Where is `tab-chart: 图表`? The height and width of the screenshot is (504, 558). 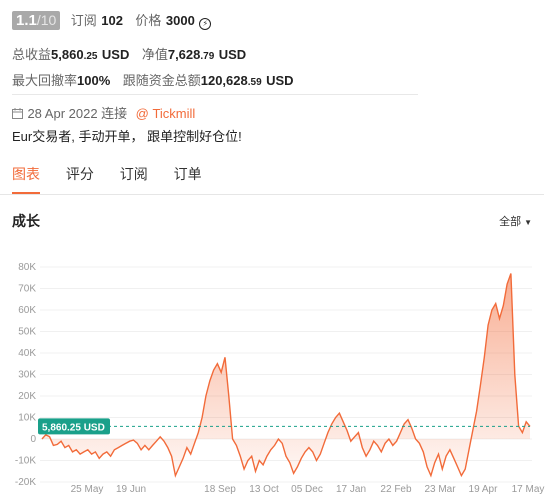
tab-chart: 图表 is located at coordinates (26, 179).